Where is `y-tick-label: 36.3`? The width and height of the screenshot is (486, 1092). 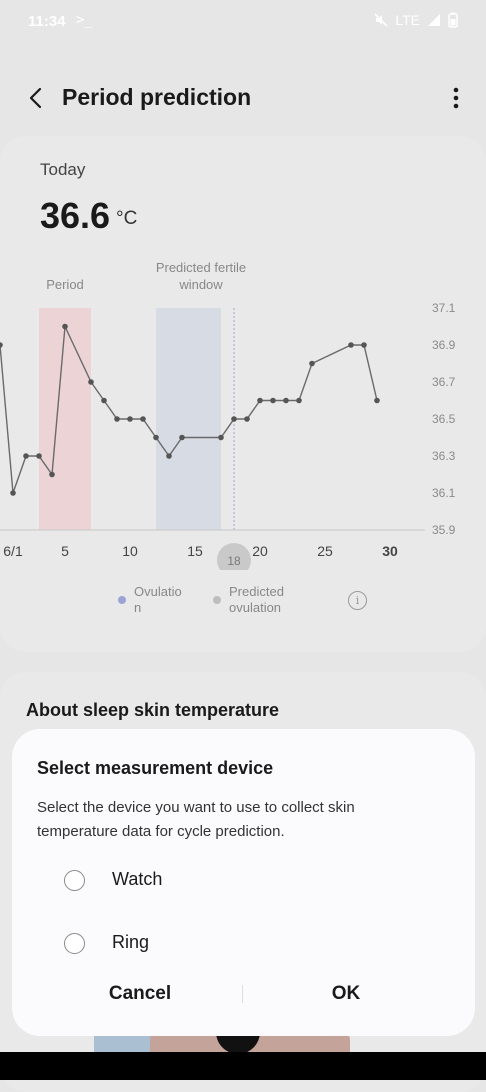
y-tick-label: 36.3 is located at coordinates (444, 456).